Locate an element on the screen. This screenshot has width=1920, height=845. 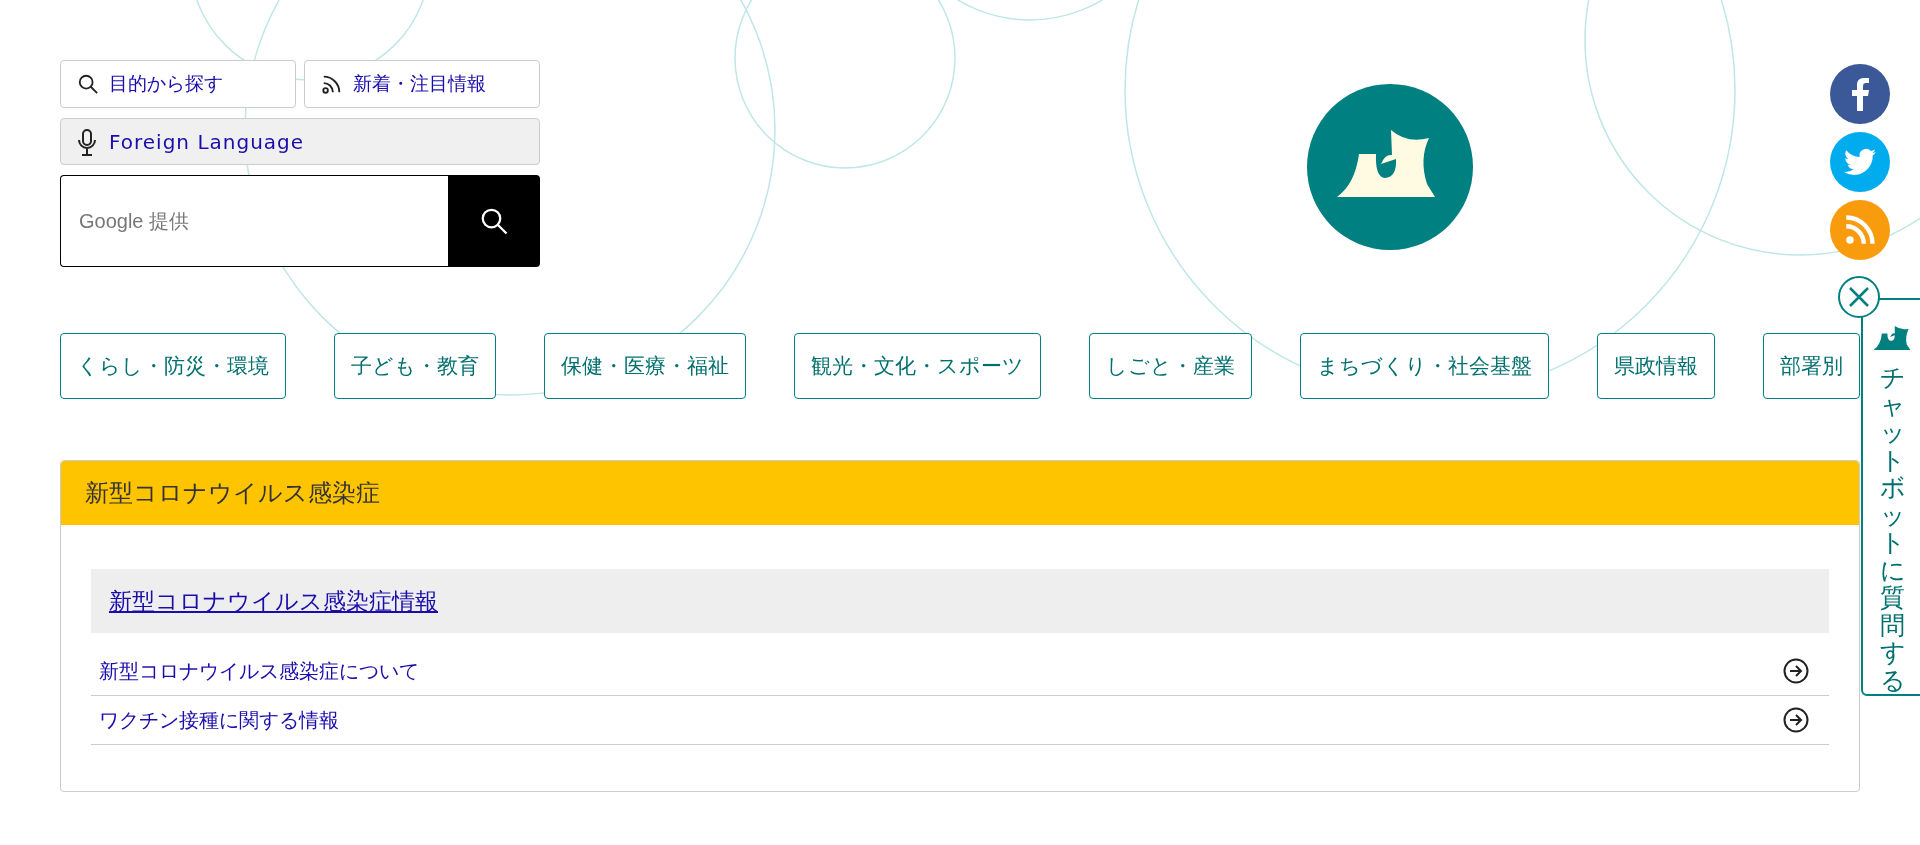
close-button is located at coordinates (1859, 297).